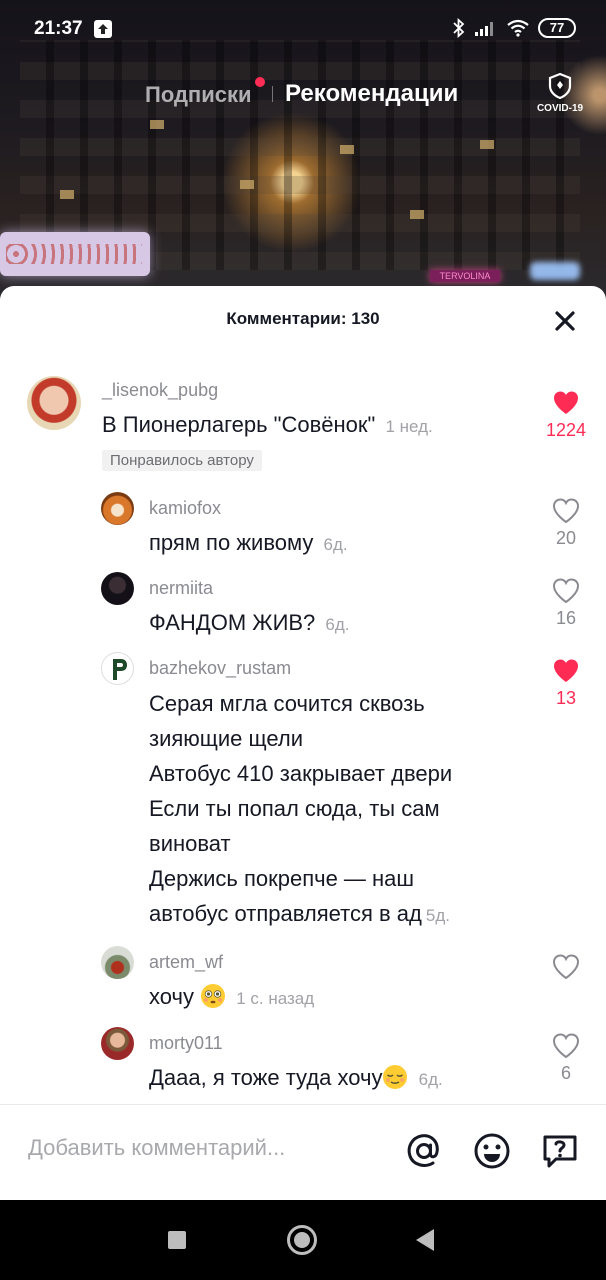  What do you see at coordinates (285, 913) in the screenshot?
I see `comment-line: автобус отправляется в ад` at bounding box center [285, 913].